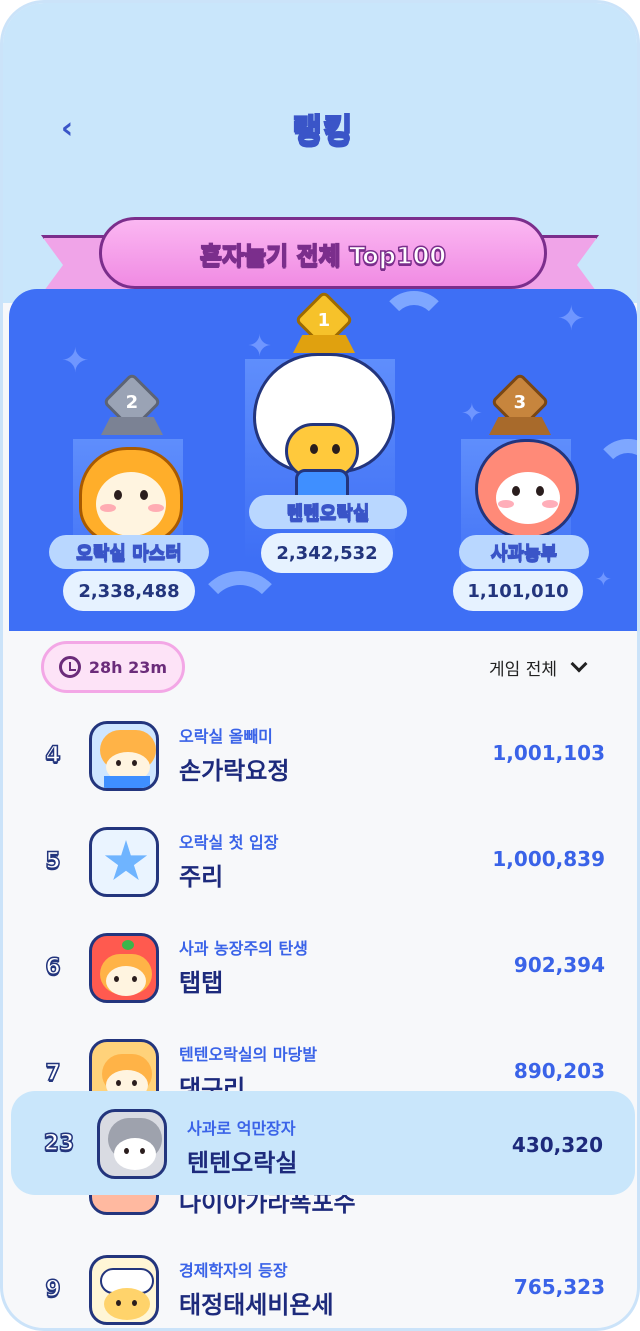 This screenshot has width=640, height=1331. What do you see at coordinates (518, 591) in the screenshot?
I see `podium-score: 1,101,010` at bounding box center [518, 591].